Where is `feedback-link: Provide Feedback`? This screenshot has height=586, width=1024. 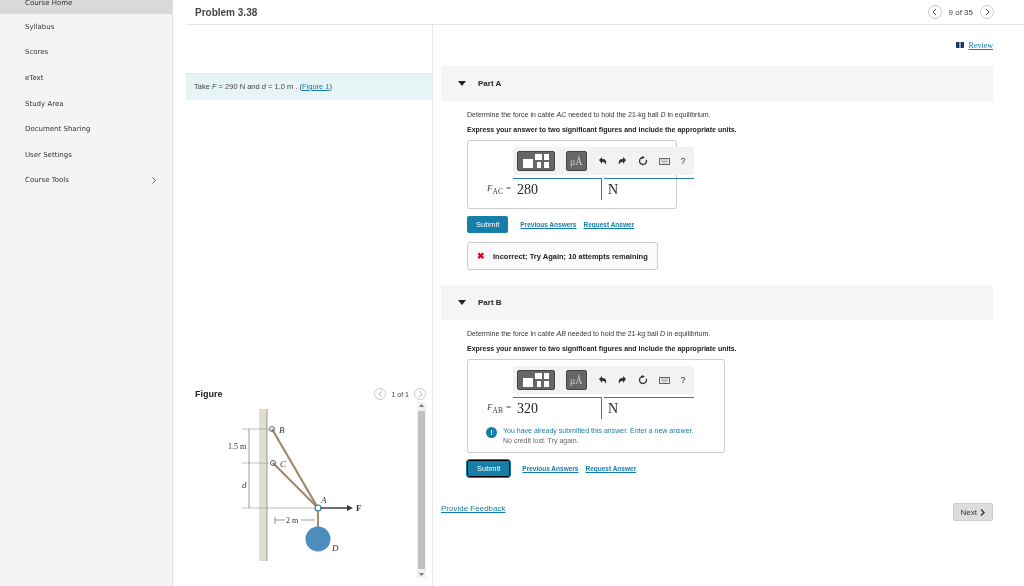 feedback-link: Provide Feedback is located at coordinates (473, 508).